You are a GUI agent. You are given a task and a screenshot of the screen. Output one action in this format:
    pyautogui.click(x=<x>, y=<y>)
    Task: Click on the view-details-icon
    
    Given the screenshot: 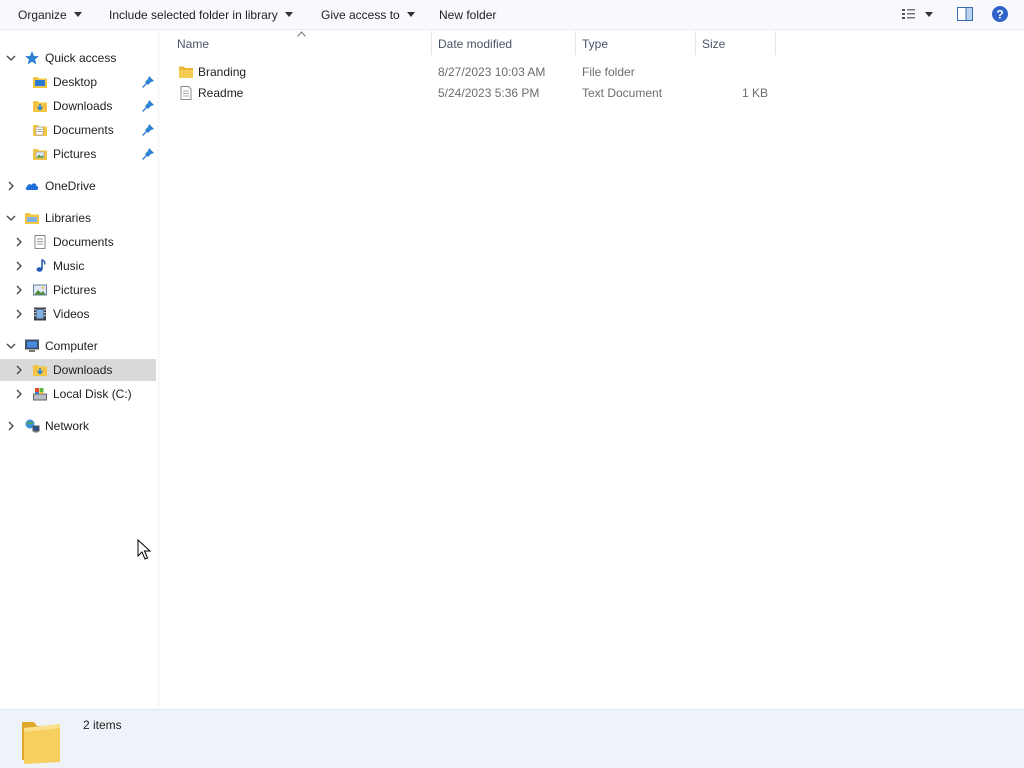 What is the action you would take?
    pyautogui.click(x=908, y=14)
    